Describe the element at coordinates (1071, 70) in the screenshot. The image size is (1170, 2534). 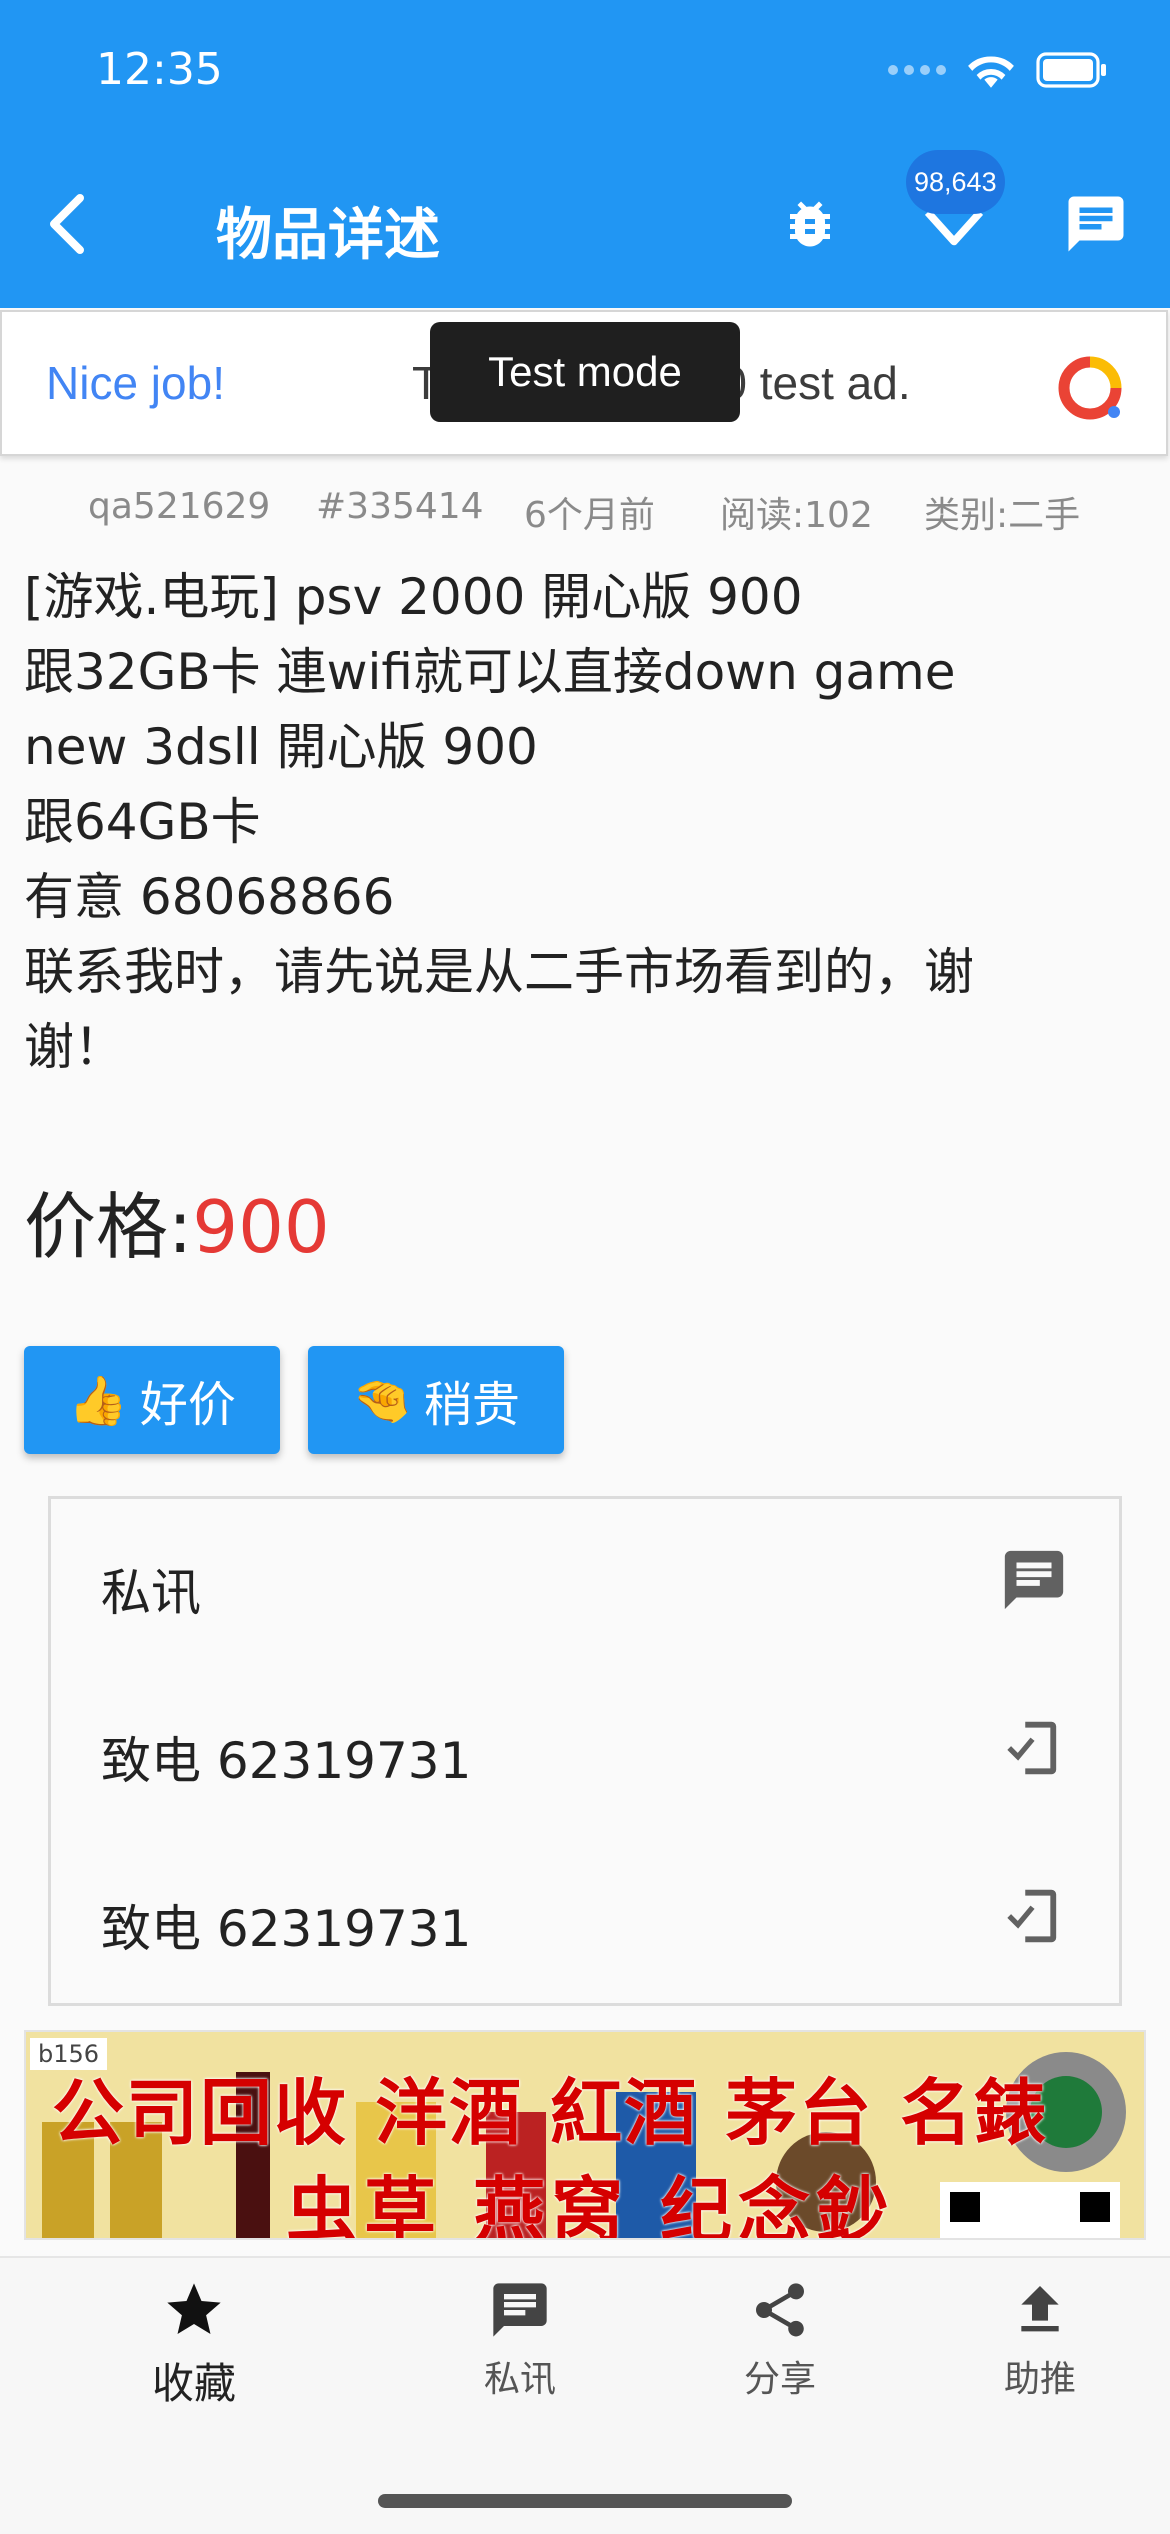
I see `battery-icon` at that location.